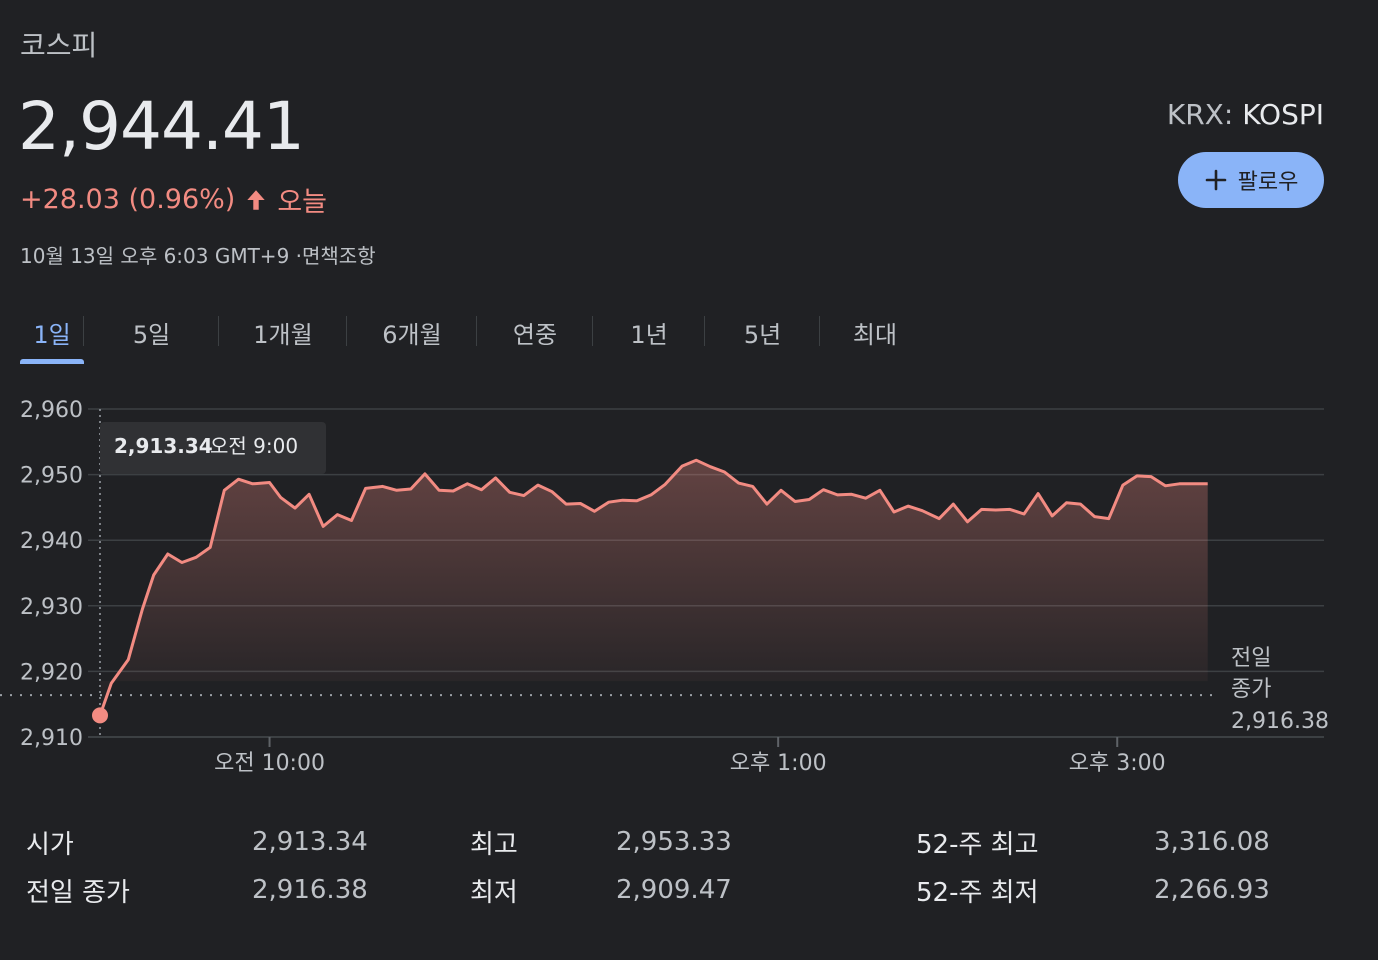 This screenshot has height=960, width=1378. I want to click on previous-close-label: 전일 종가 2,916.38, so click(1280, 690).